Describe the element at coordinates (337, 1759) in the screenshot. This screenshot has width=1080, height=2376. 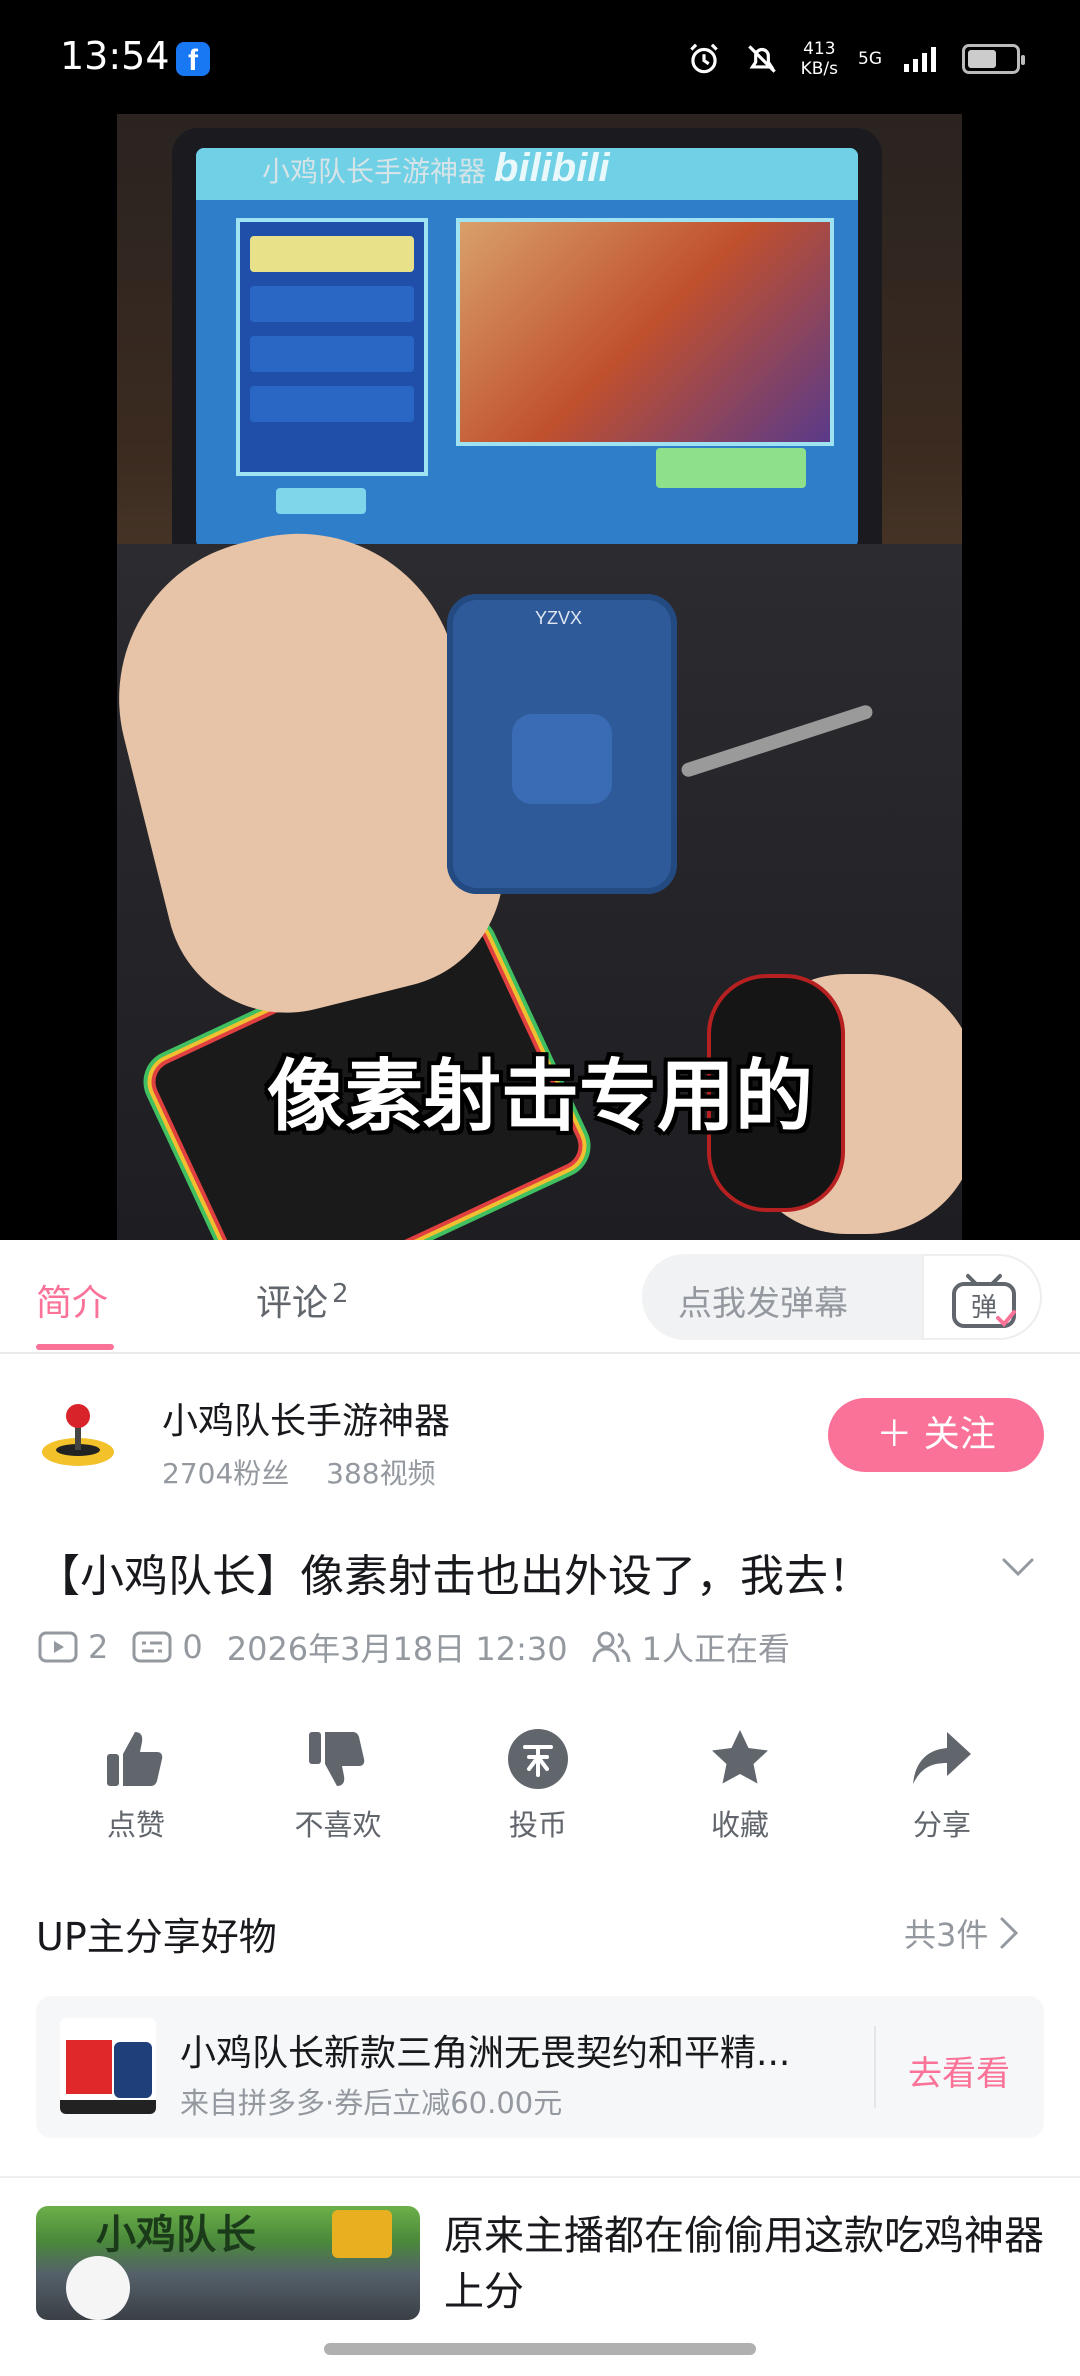
I see `thumbs-down-icon` at that location.